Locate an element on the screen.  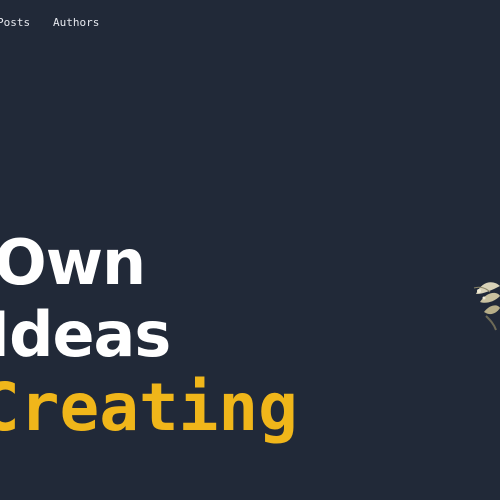
hero-line-1: Own is located at coordinates (73, 263).